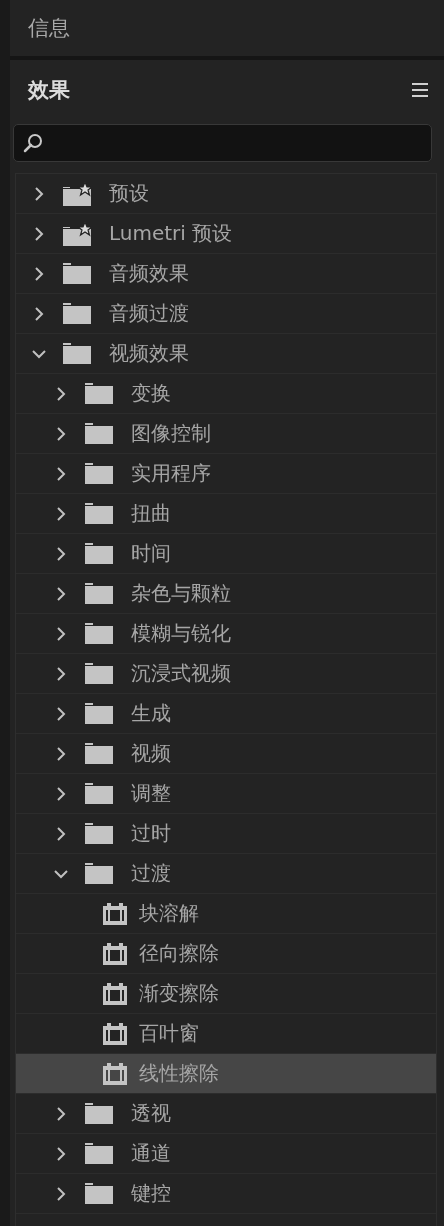  What do you see at coordinates (226, 1114) in the screenshot?
I see `tree-row: 透视` at bounding box center [226, 1114].